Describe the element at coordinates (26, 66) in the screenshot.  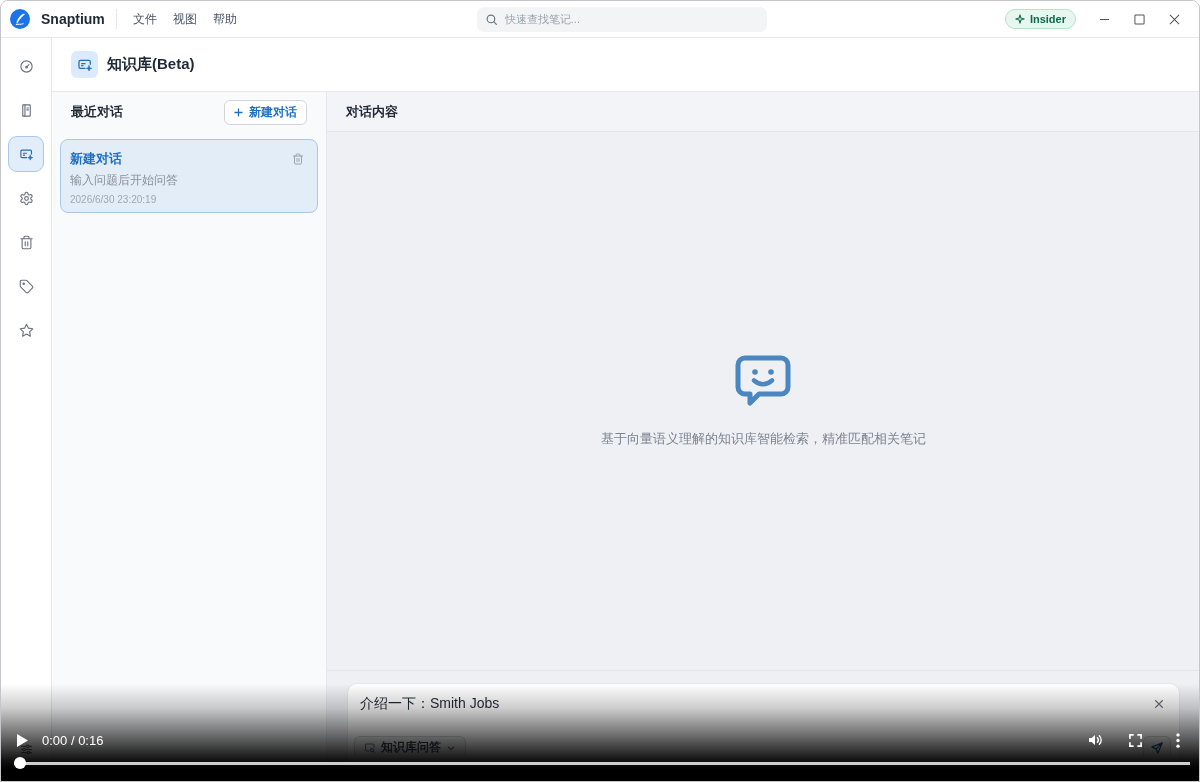
I see `gauge-icon` at that location.